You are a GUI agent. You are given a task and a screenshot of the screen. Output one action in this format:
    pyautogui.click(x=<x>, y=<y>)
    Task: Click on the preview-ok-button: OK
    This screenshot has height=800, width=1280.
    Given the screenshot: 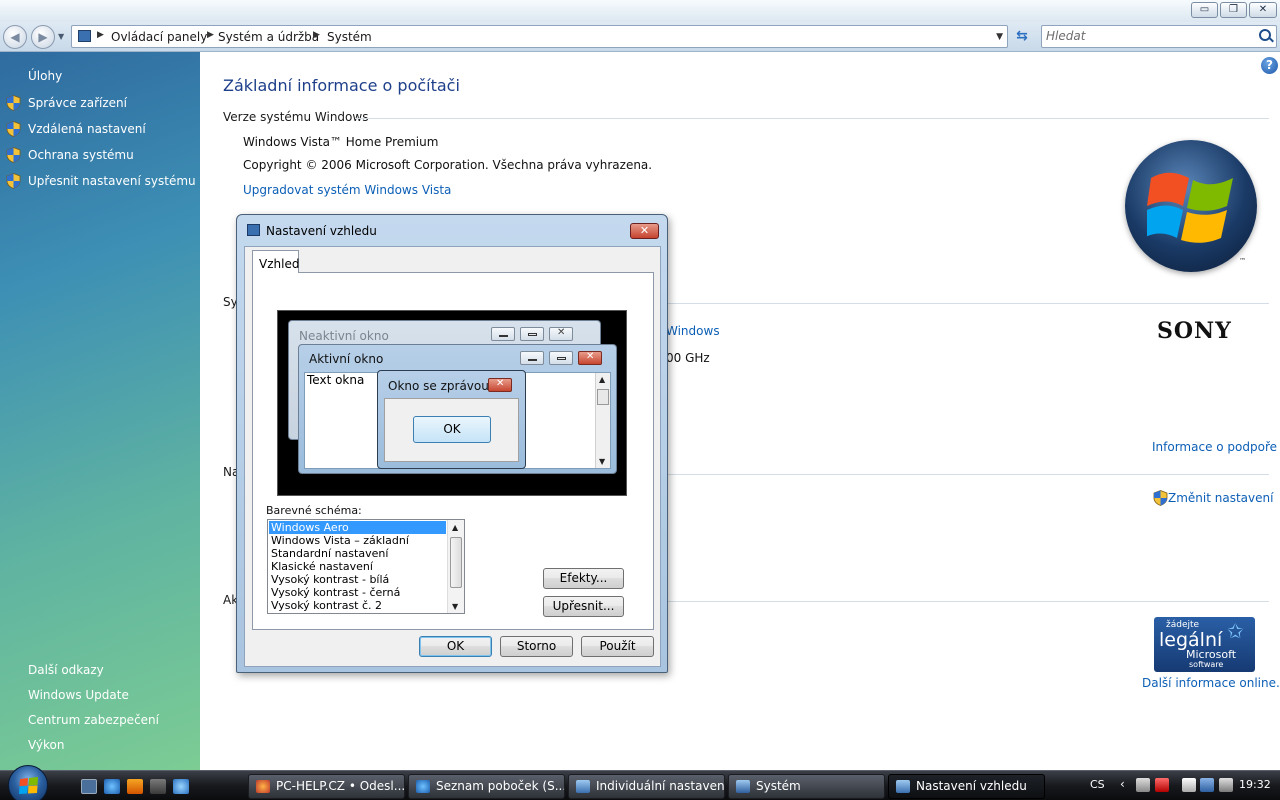 What is the action you would take?
    pyautogui.click(x=452, y=429)
    